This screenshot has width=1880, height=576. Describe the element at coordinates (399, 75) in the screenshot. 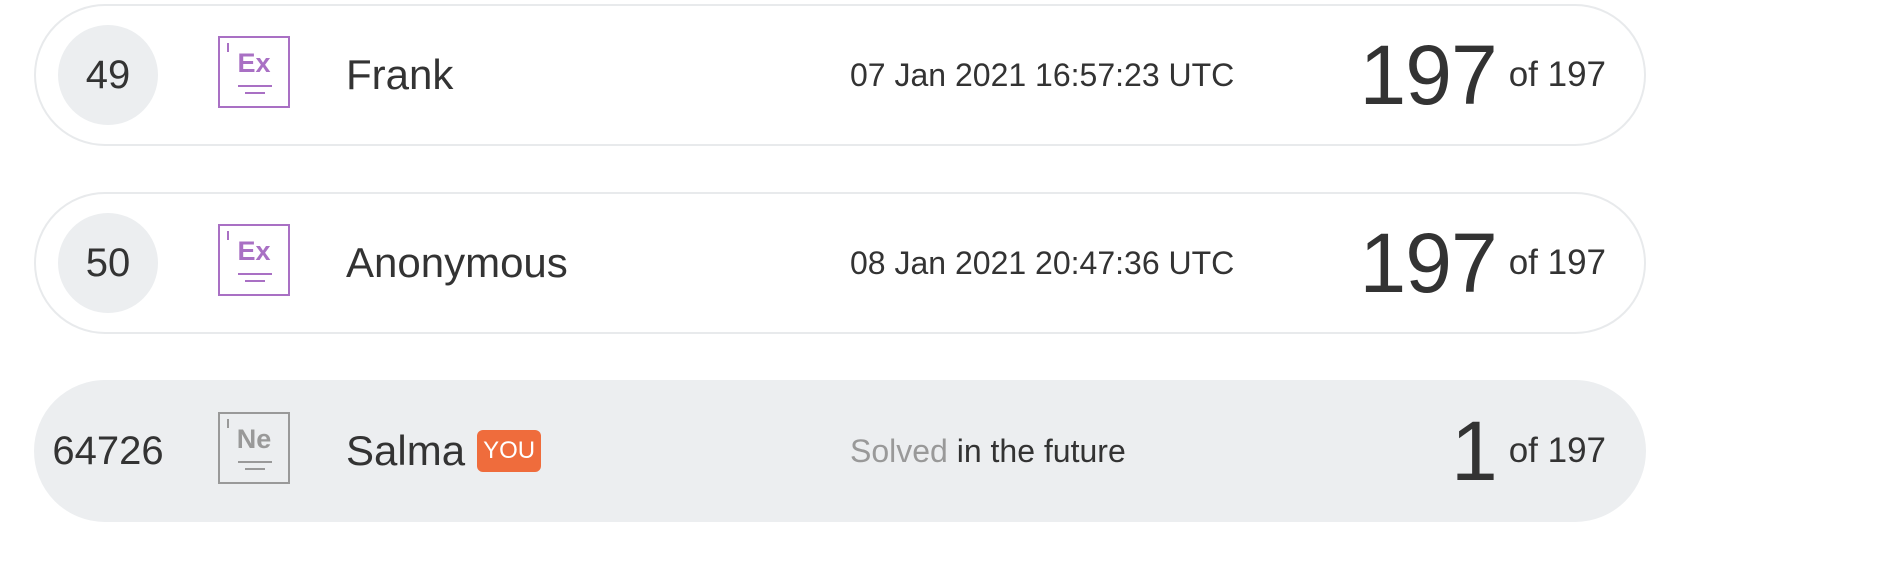

I see `user-name-link: Frank` at that location.